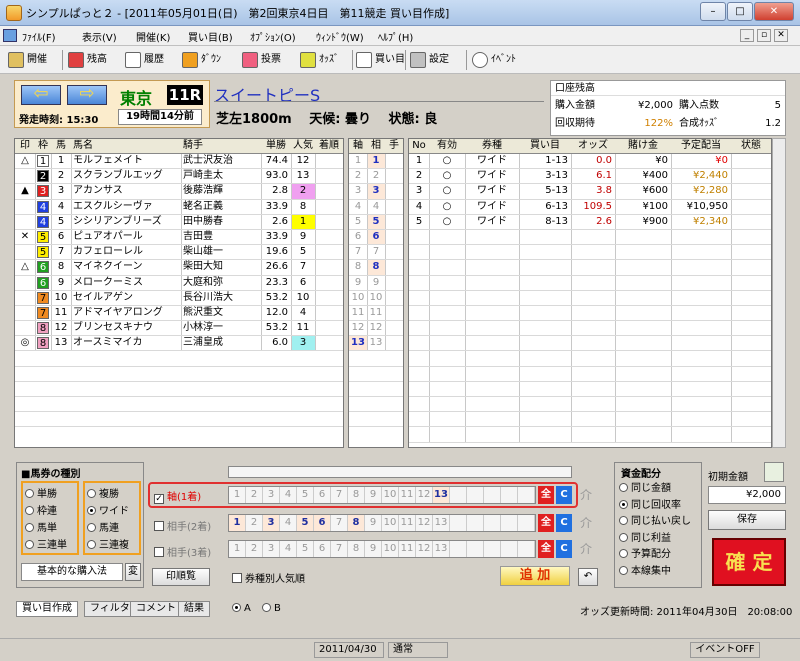 The width and height of the screenshot is (800, 661). Describe the element at coordinates (747, 495) in the screenshot. I see `initial-amount-input: ¥2,000` at that location.